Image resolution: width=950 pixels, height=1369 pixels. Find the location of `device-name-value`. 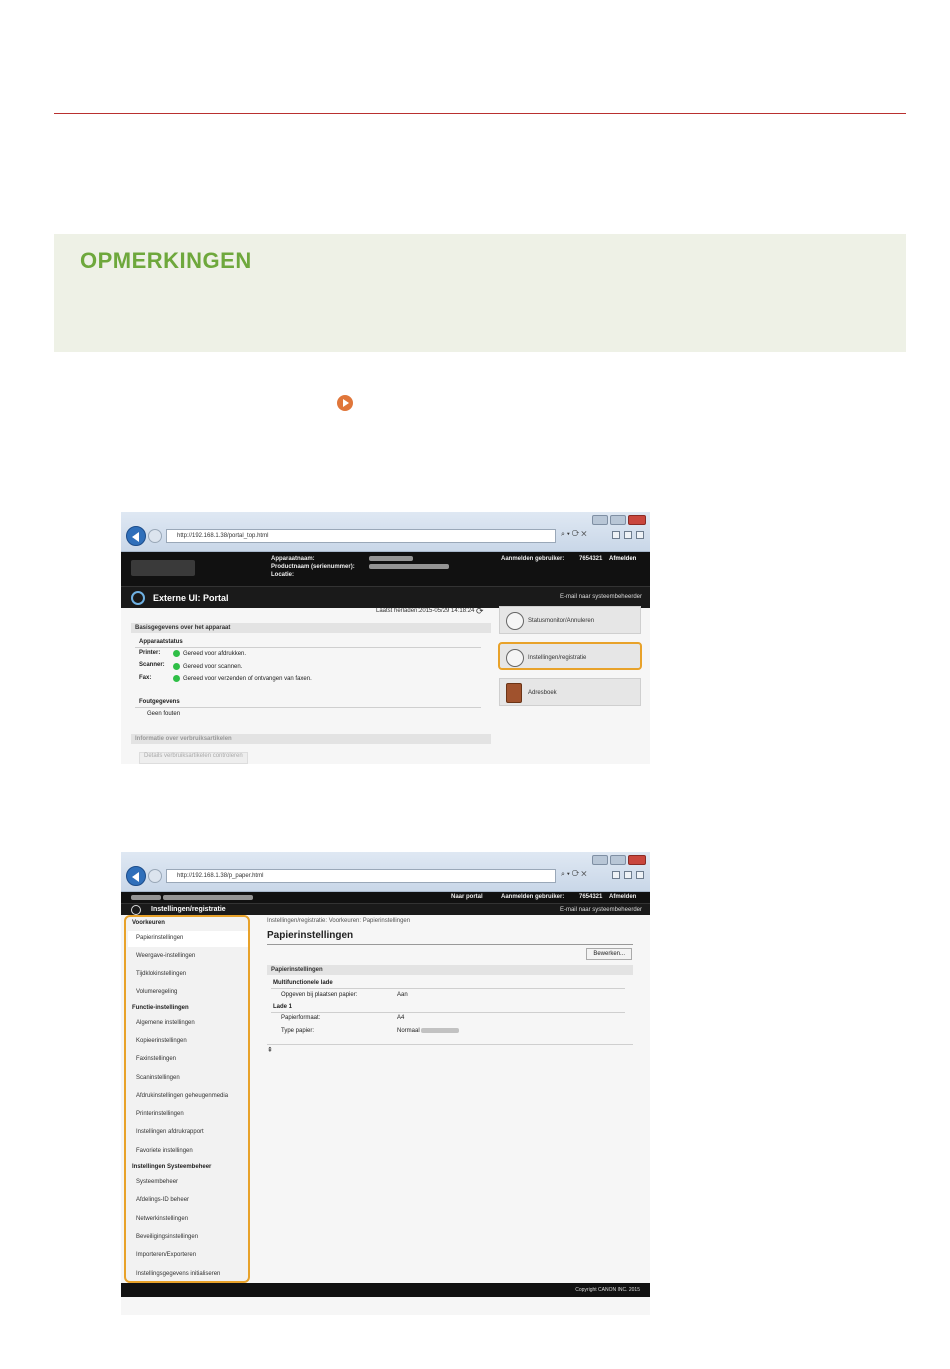

device-name-value is located at coordinates (391, 559).